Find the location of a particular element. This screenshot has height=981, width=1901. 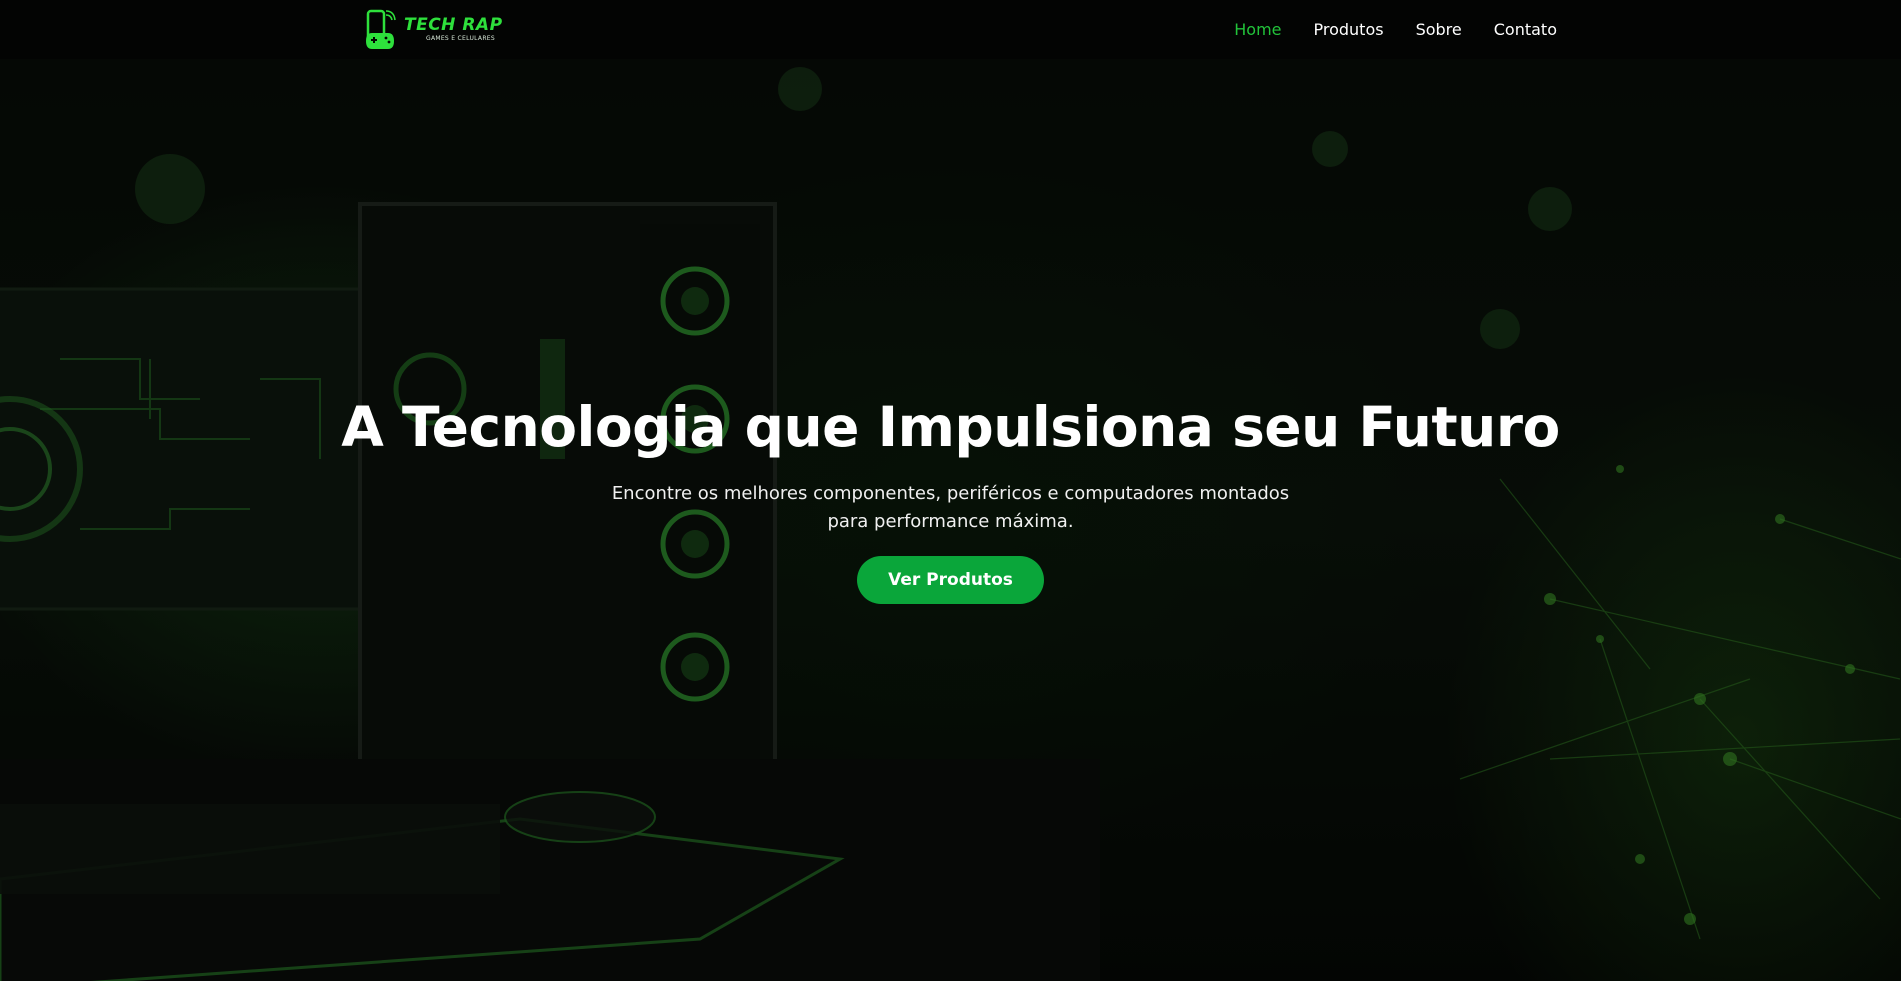

gamepad-phone-logo-icon is located at coordinates (381, 29).